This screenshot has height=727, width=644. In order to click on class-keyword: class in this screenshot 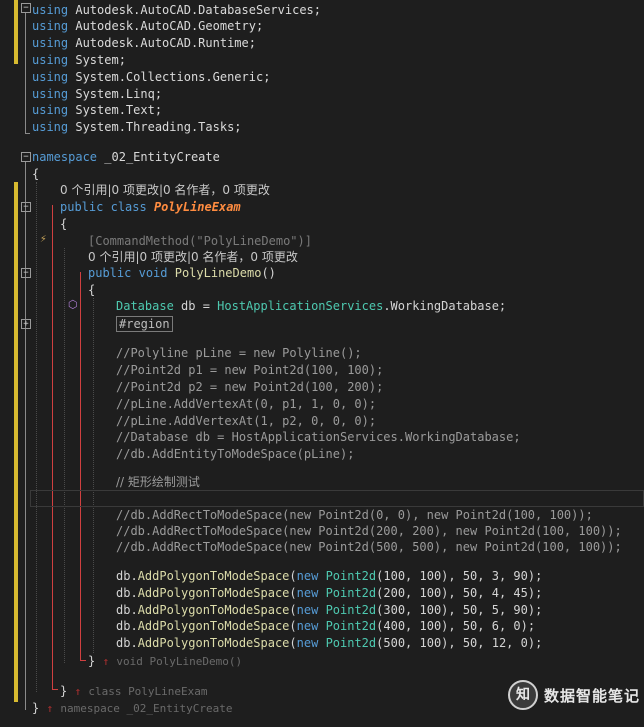, I will do `click(128, 207)`.